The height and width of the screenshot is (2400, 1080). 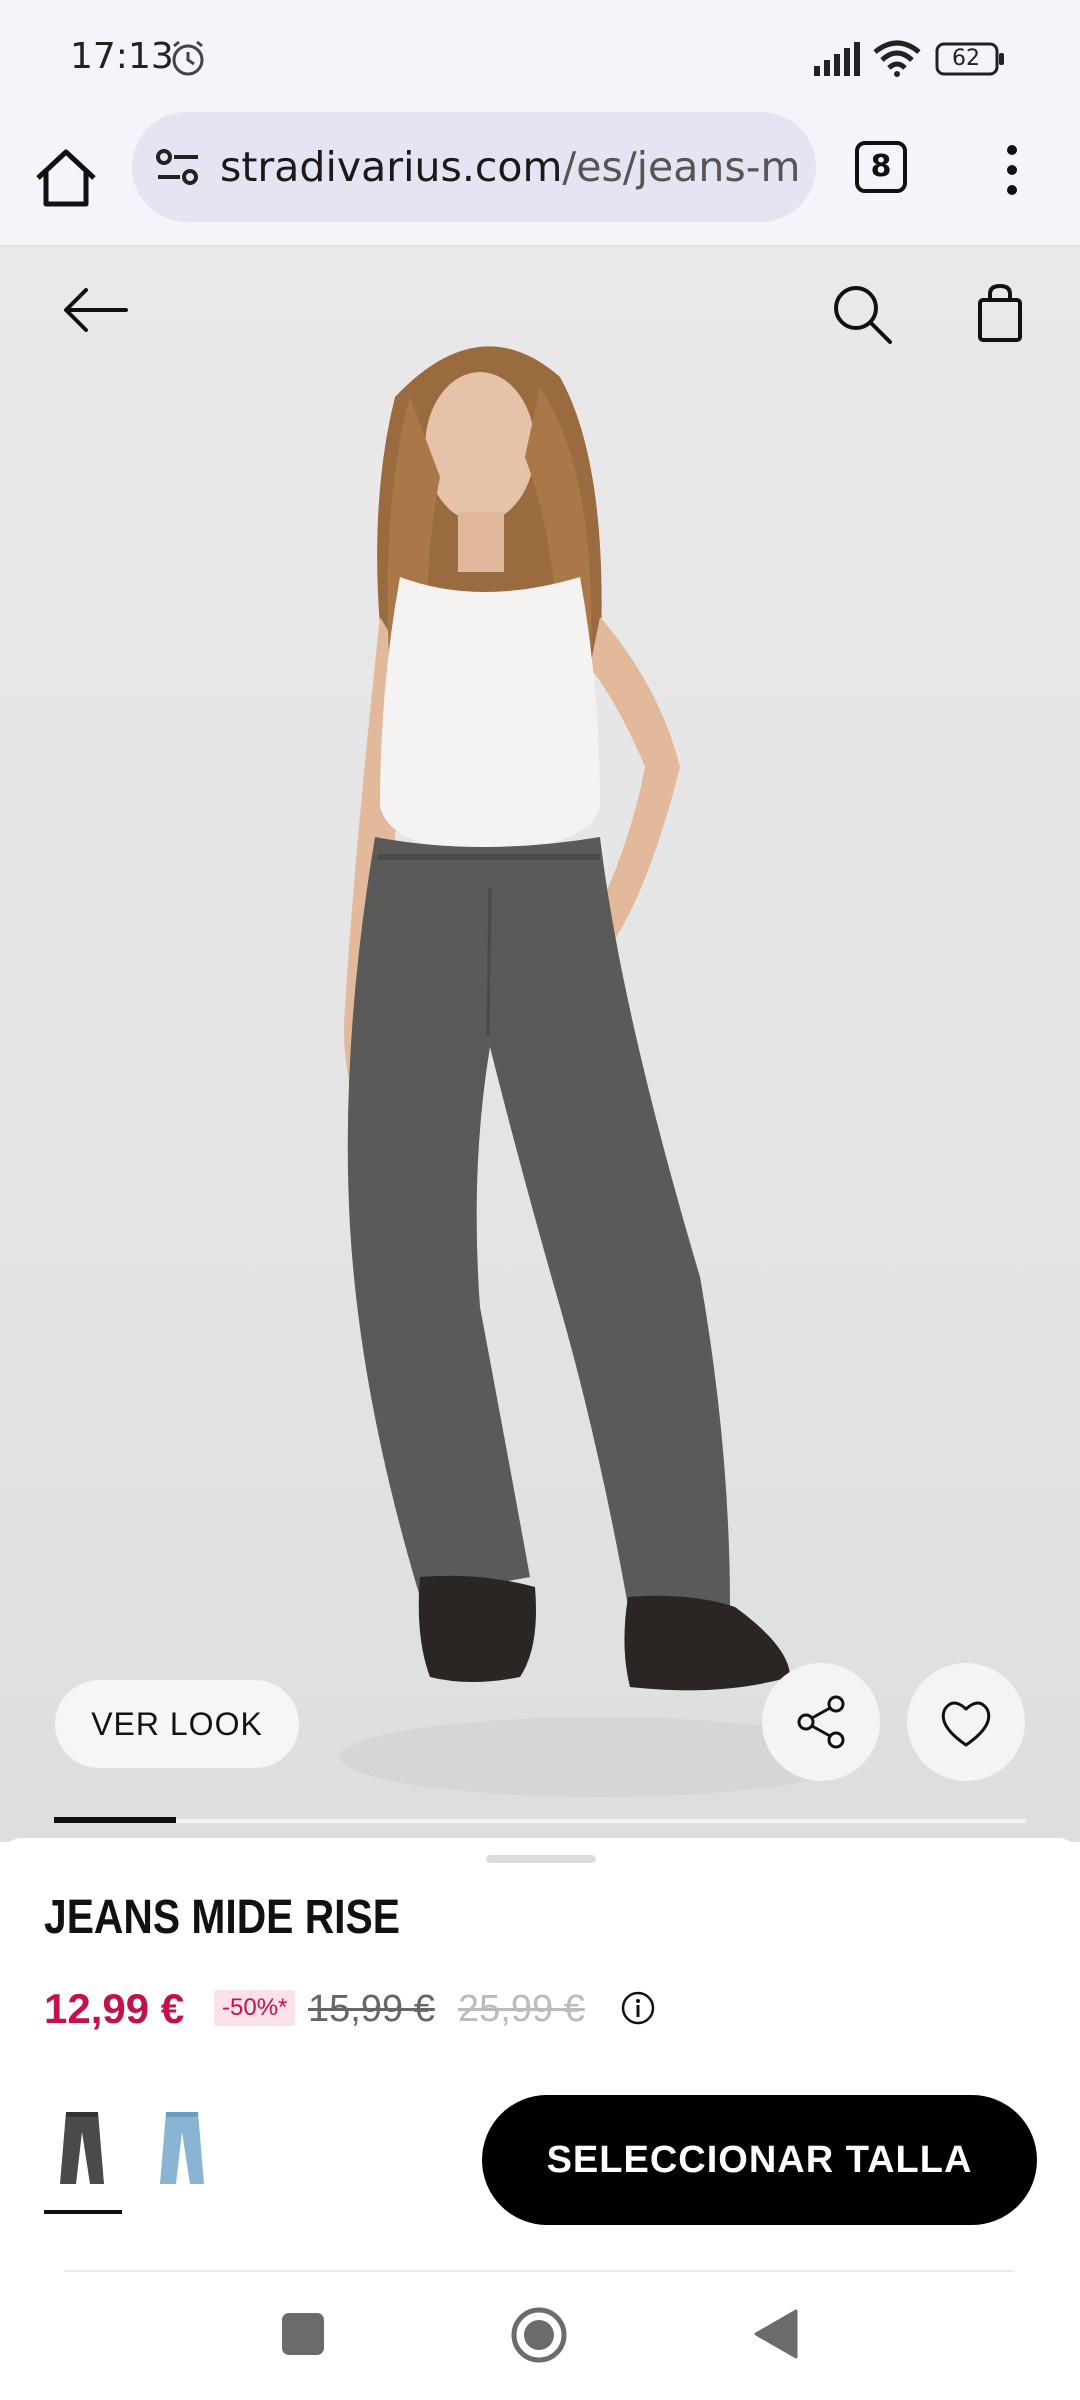 What do you see at coordinates (391, 167) in the screenshot?
I see `url-domain: stradivarius.com` at bounding box center [391, 167].